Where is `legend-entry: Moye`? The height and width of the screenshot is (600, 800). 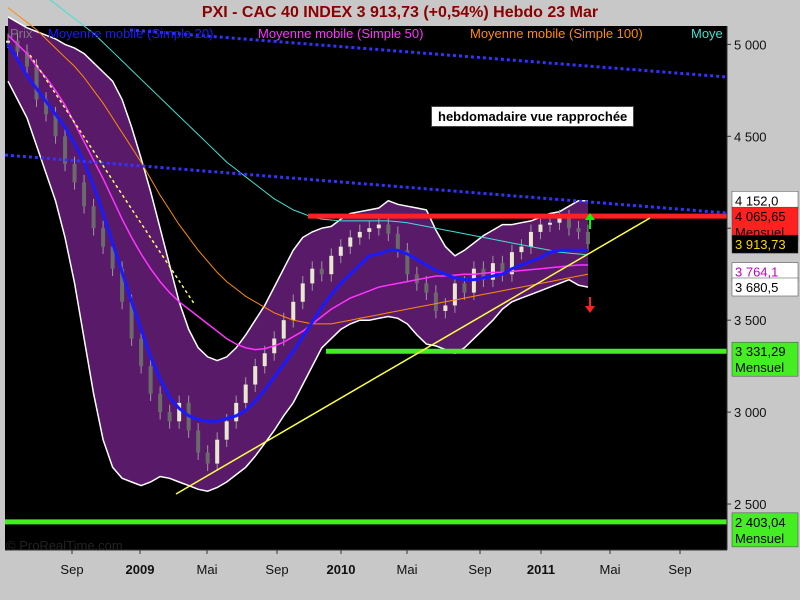 legend-entry: Moye is located at coordinates (707, 33).